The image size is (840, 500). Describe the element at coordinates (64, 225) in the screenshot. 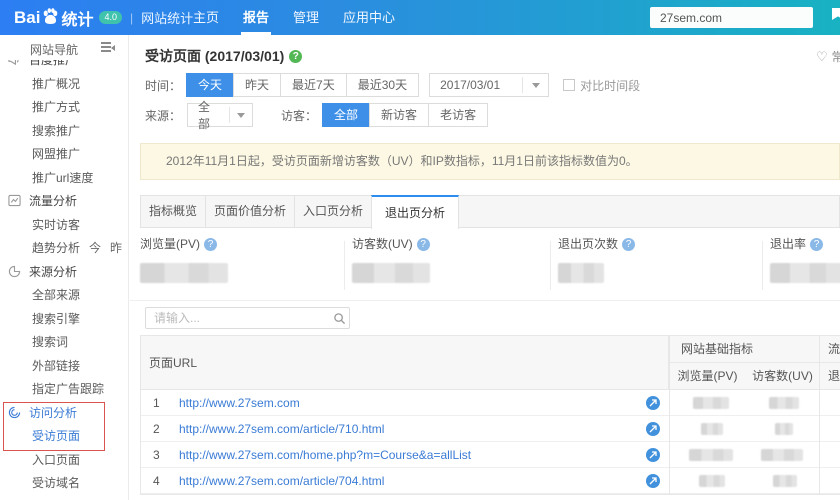

I see `sidebar-item-realtime-visitors: 实时访客` at that location.